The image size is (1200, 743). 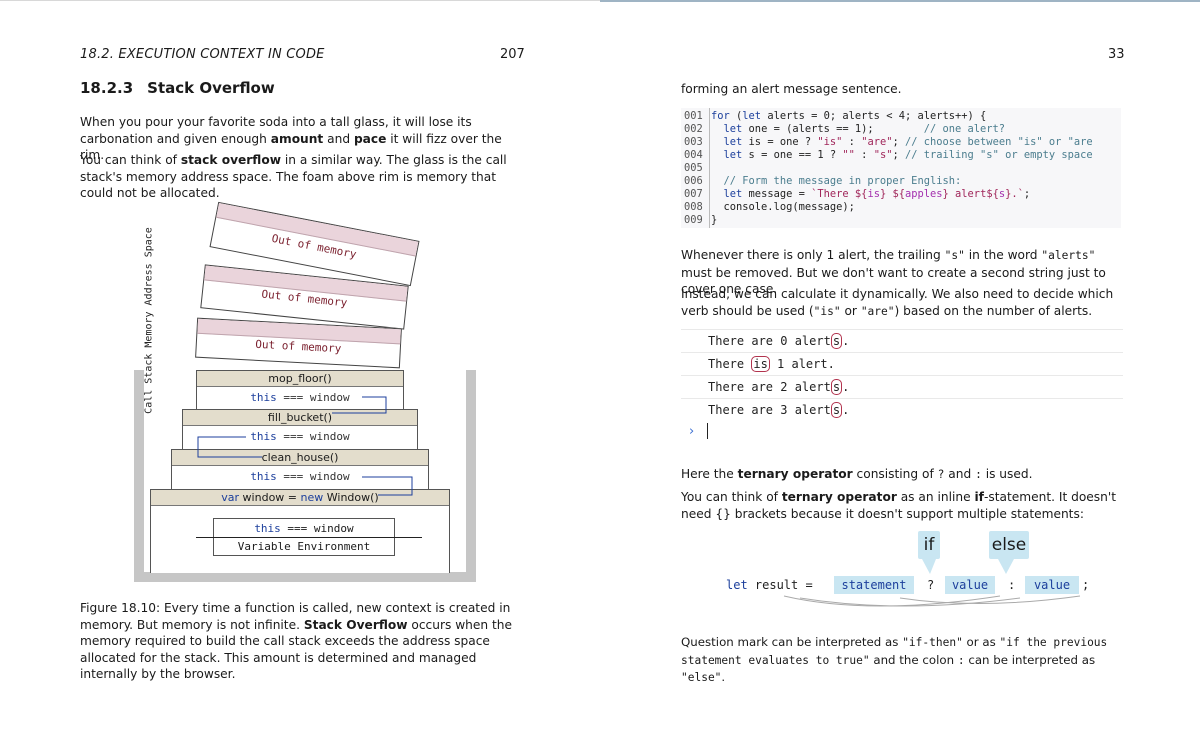 What do you see at coordinates (970, 585) in the screenshot?
I see `value-box-true: value` at bounding box center [970, 585].